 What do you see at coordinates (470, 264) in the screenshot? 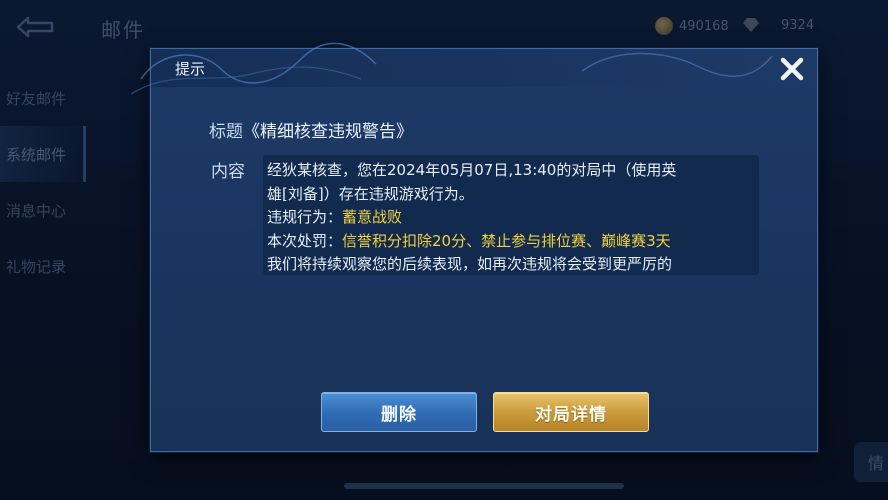
I see `content-line: 我们将持续观察您的后续表现，如再次违规将会受到更严厉的` at bounding box center [470, 264].